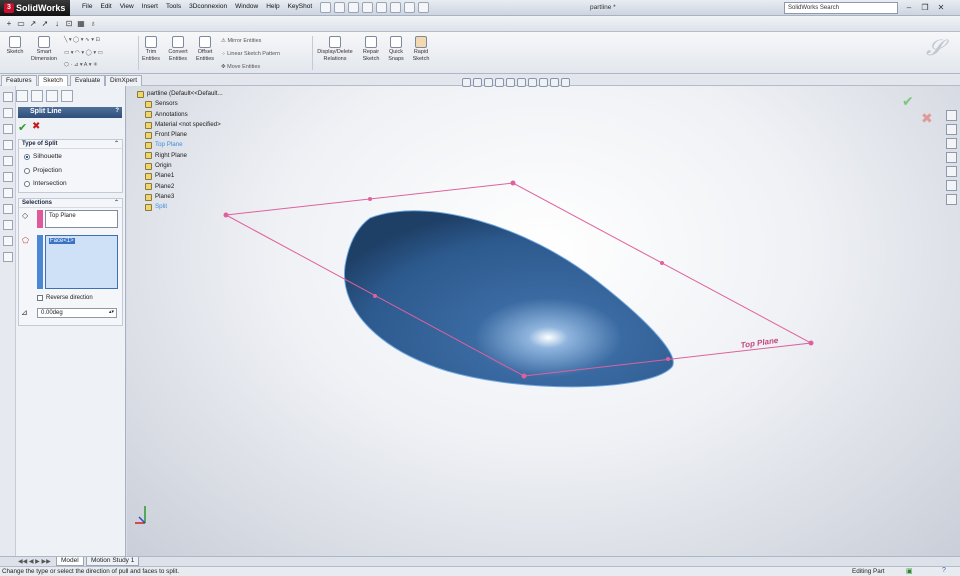 Image resolution: width=960 pixels, height=576 pixels. What do you see at coordinates (180, 104) in the screenshot?
I see `tree-item: Sensors` at bounding box center [180, 104].